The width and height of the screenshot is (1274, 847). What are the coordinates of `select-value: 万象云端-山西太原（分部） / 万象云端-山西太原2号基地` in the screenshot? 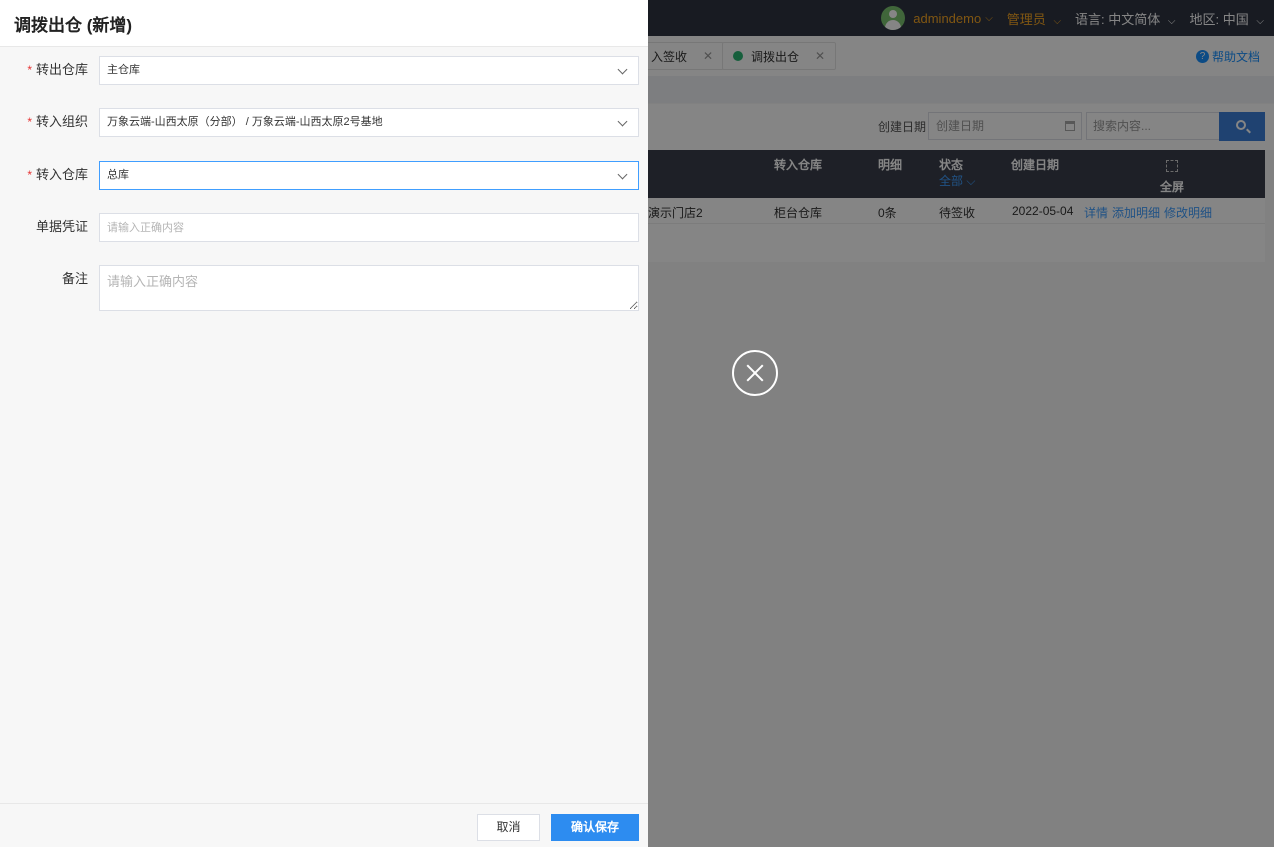 It's located at (245, 122).